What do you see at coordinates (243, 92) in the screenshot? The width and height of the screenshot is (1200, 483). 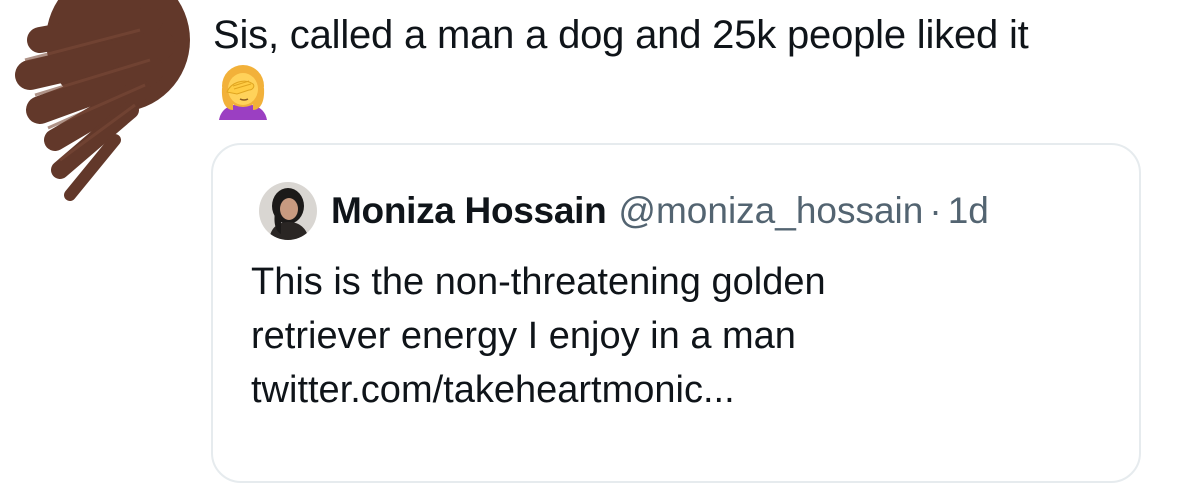 I see `facepalm-woman-emoji` at bounding box center [243, 92].